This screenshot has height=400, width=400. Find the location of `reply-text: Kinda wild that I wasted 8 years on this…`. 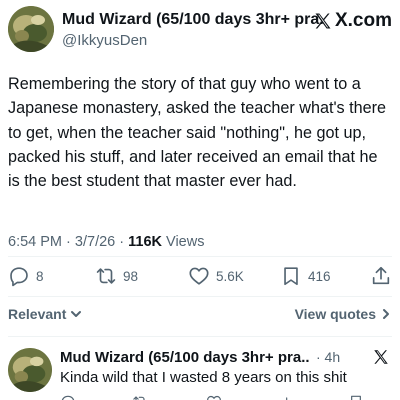

reply-text: Kinda wild that I wasted 8 years on this… is located at coordinates (203, 377).